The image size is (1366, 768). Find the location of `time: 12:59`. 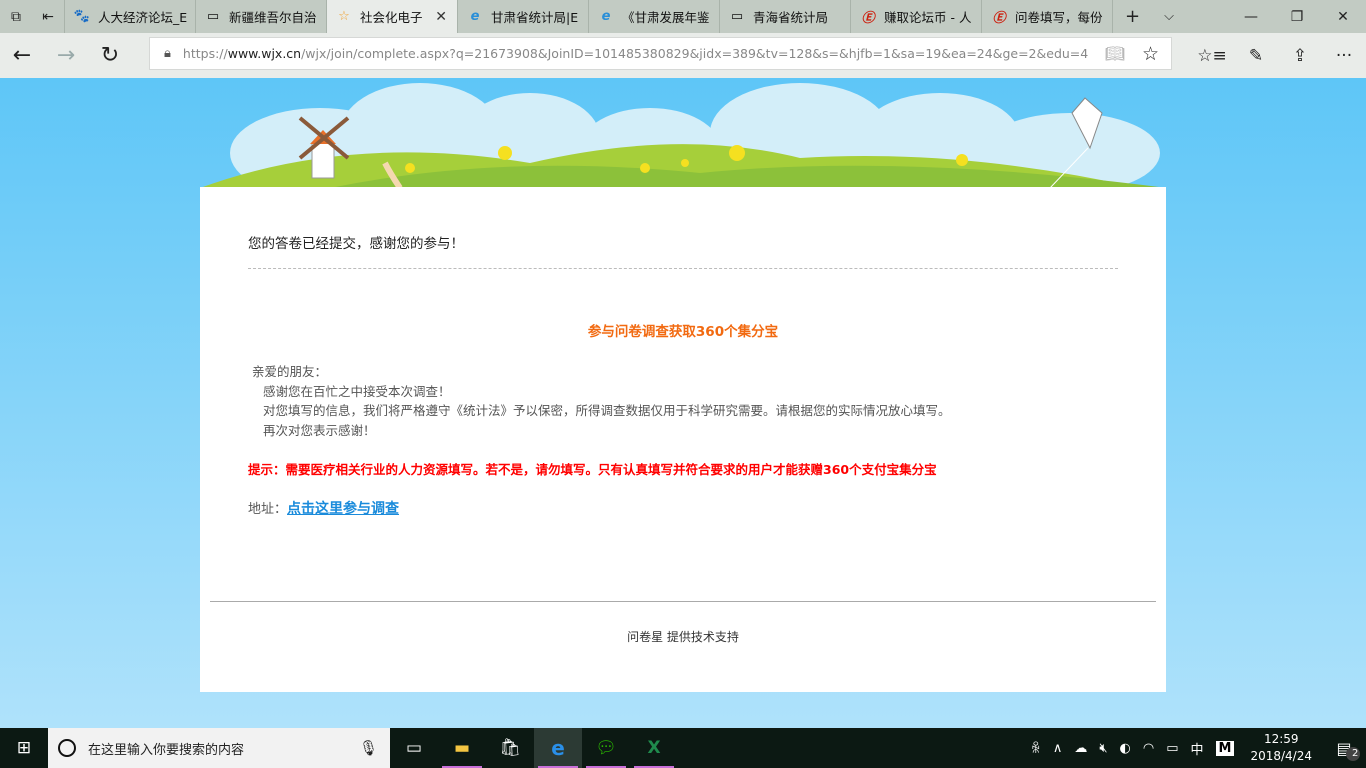

time: 12:59 is located at coordinates (1281, 739).